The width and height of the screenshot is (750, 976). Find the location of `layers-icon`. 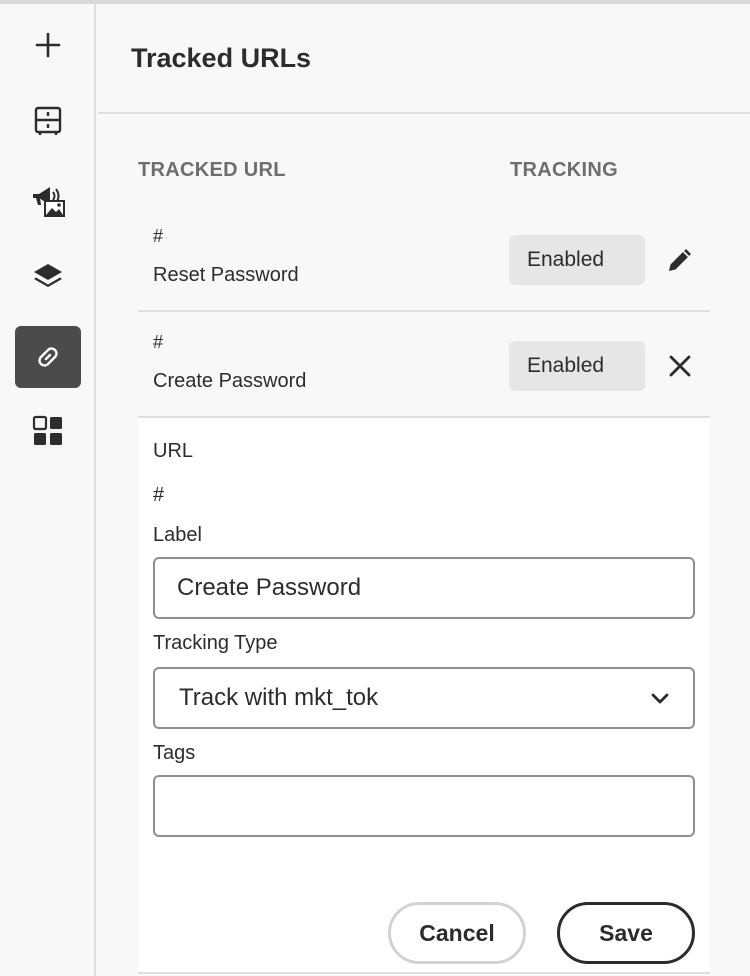

layers-icon is located at coordinates (48, 275).